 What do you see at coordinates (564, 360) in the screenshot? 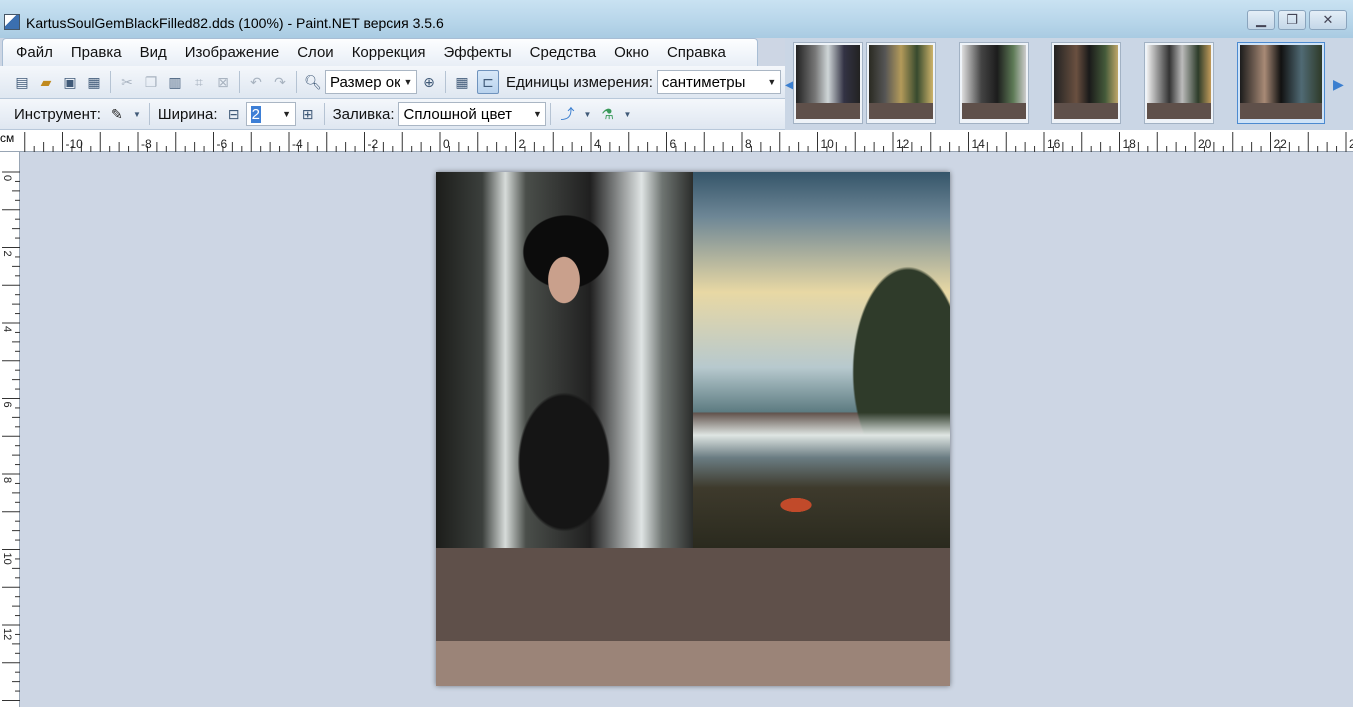
I see `image-panel-dark-figure` at bounding box center [564, 360].